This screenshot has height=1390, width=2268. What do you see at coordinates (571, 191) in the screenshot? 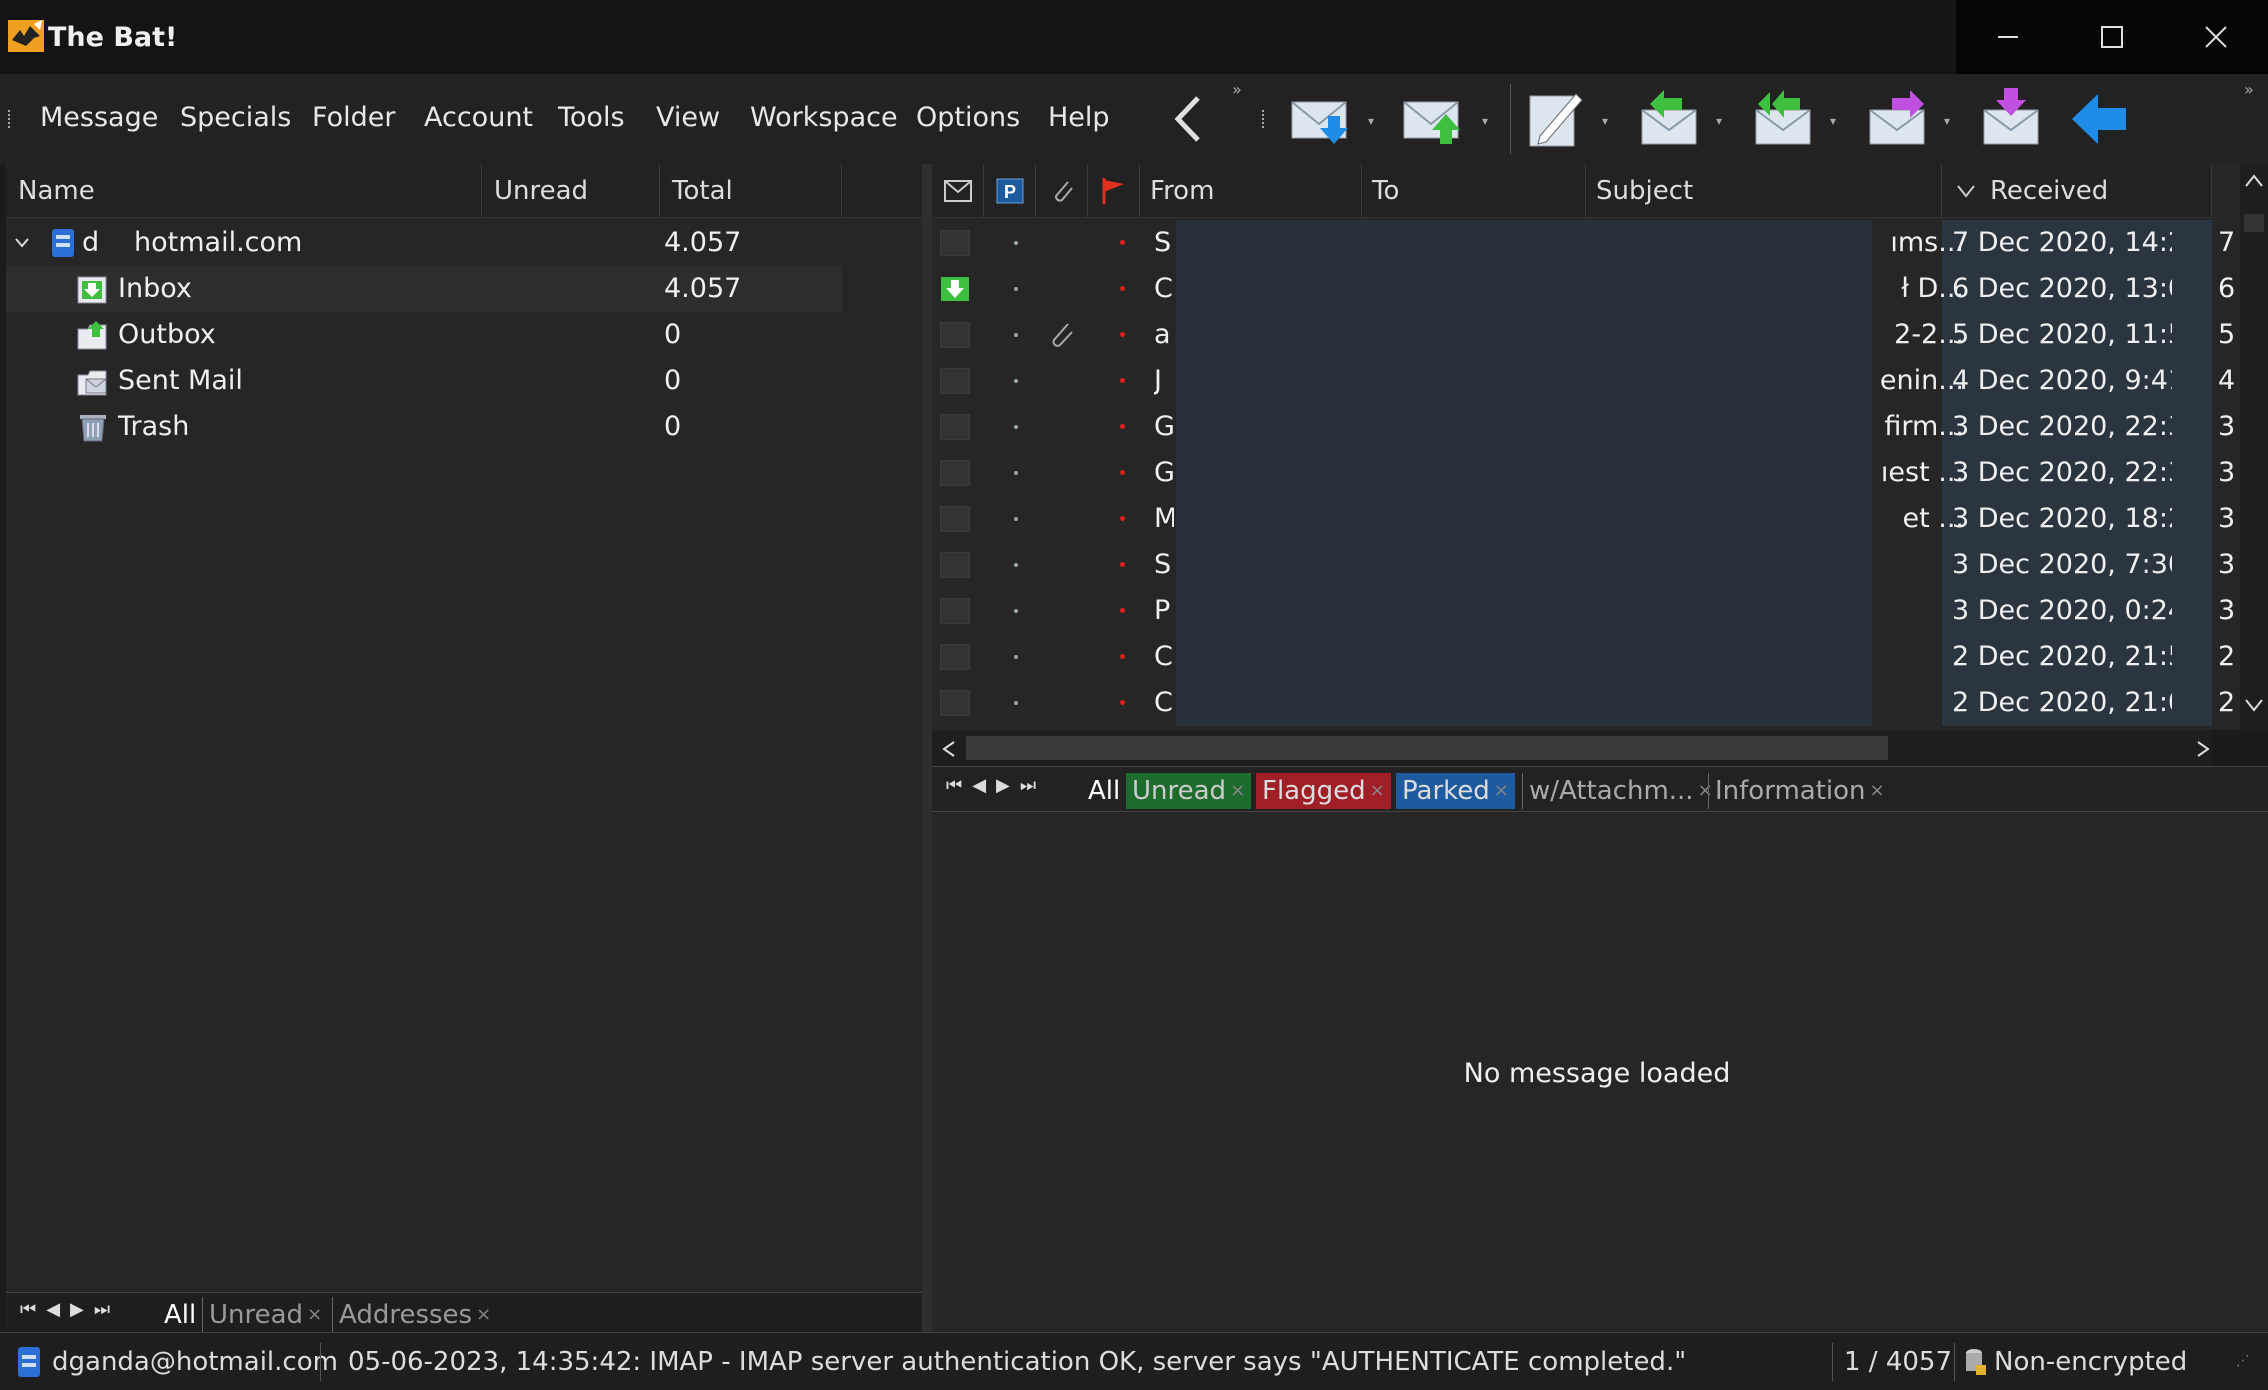
I see `column-header-unread: Unread` at bounding box center [571, 191].